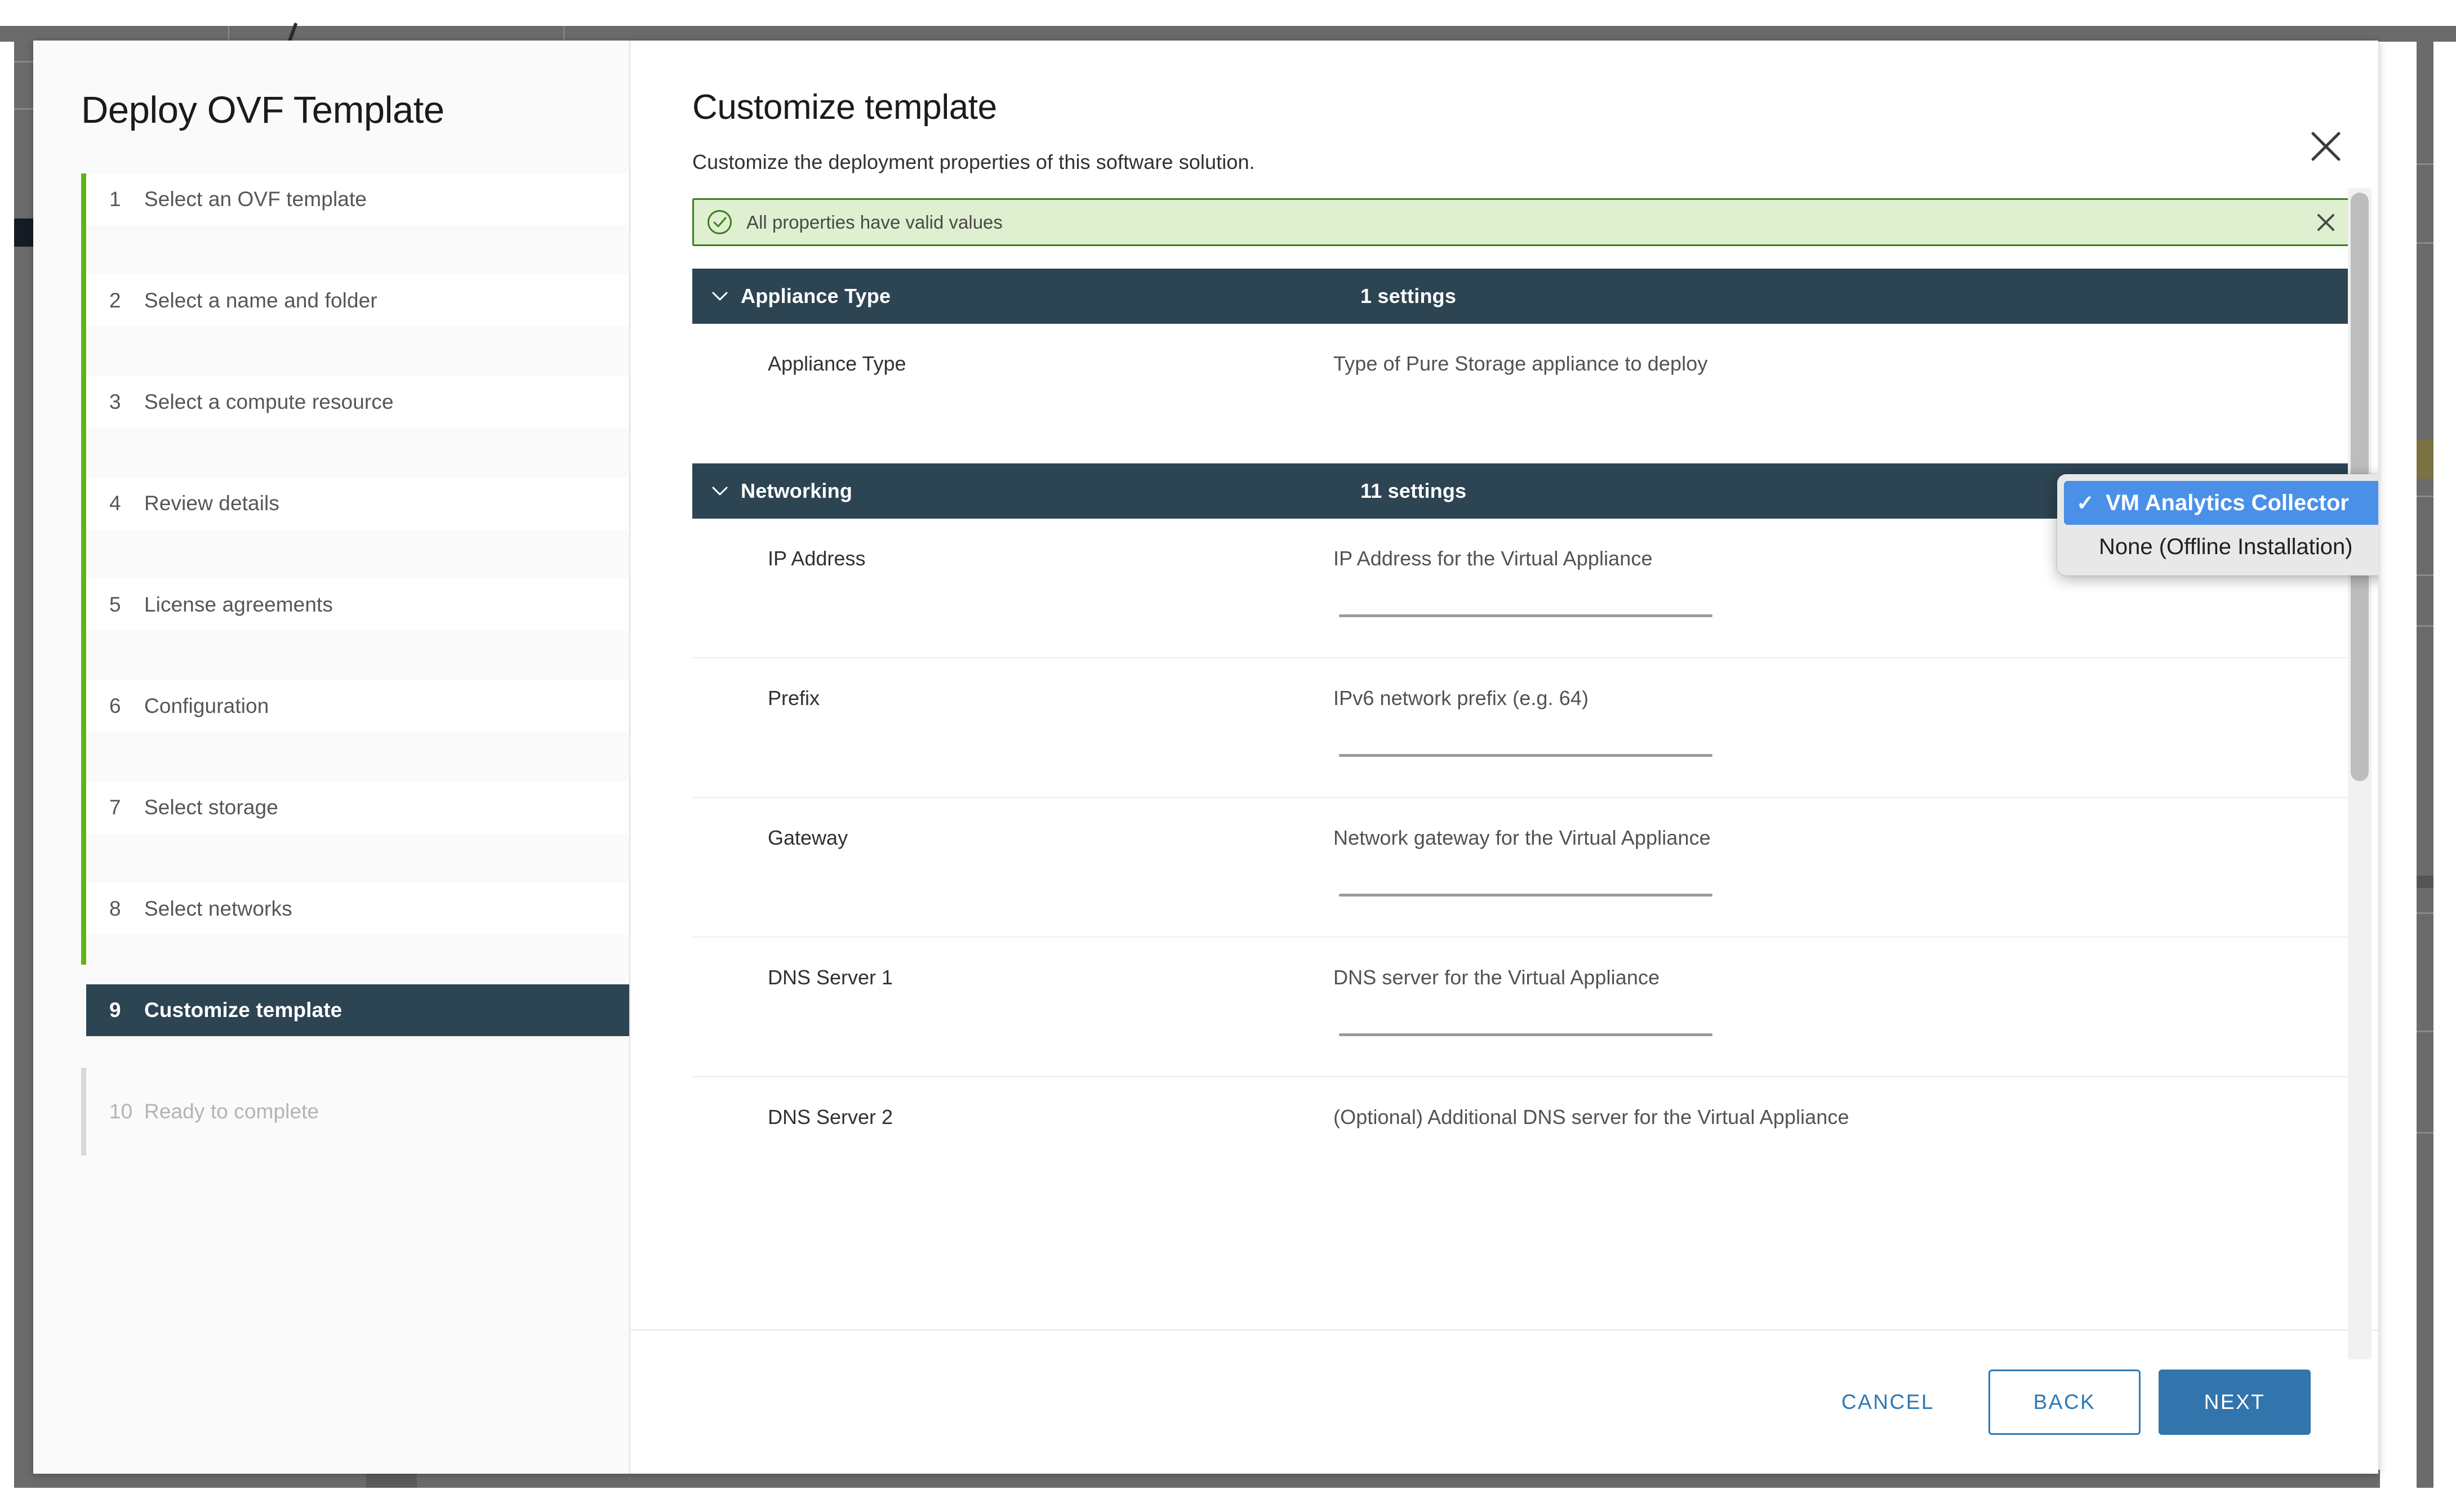  I want to click on step-label: Select a compute resource, so click(269, 401).